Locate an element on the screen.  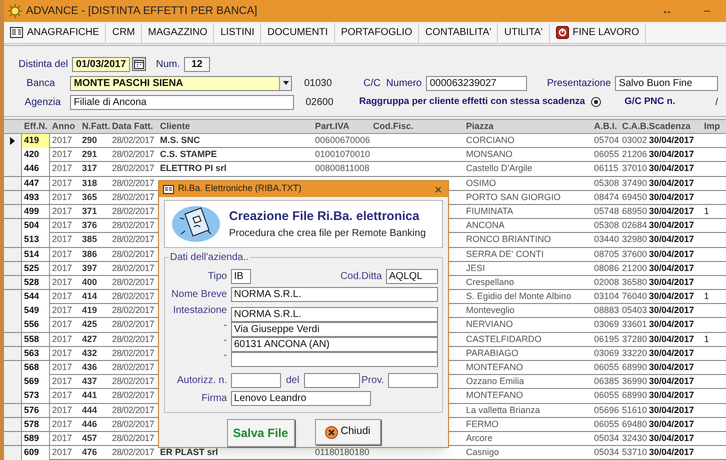
menu-item: PORTAFOGLIO is located at coordinates (377, 32).